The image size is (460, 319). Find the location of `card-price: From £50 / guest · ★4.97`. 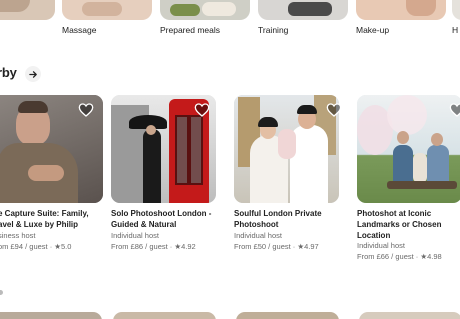

card-price: From £50 / guest · ★4.97 is located at coordinates (276, 246).